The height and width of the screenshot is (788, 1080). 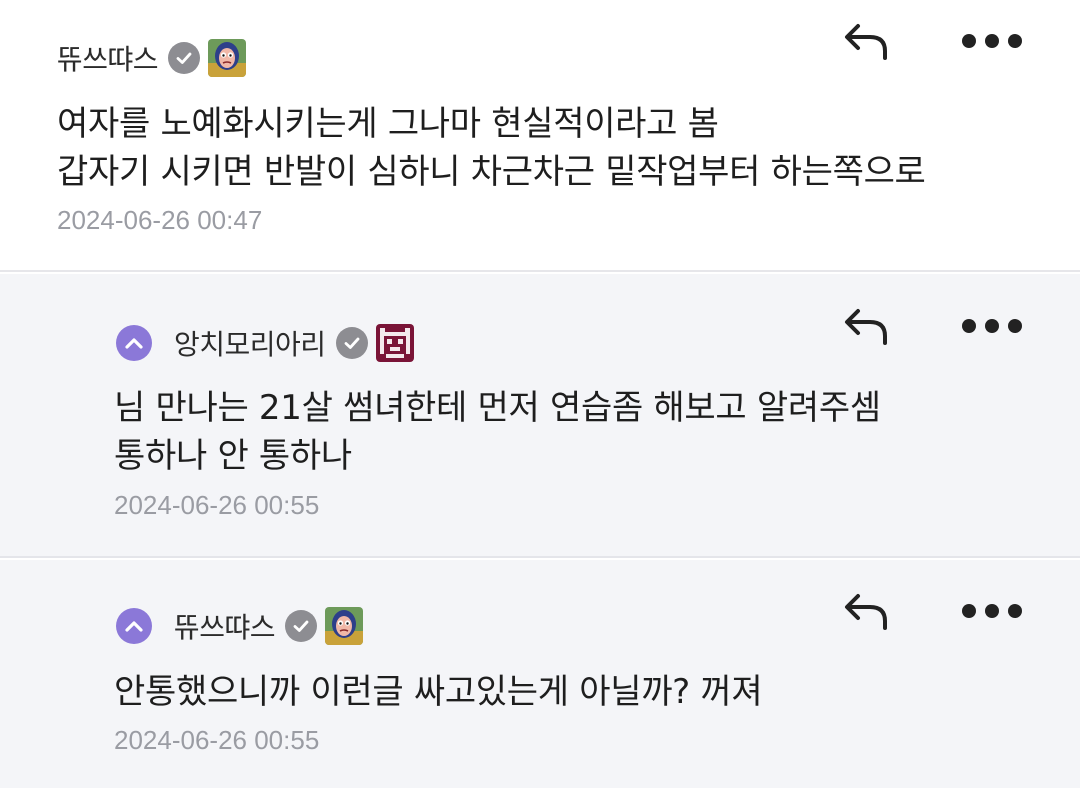 I want to click on comment-line: 안통했으니까 이런글 싸고있는게 아닐까? 꺼져, so click(x=438, y=692).